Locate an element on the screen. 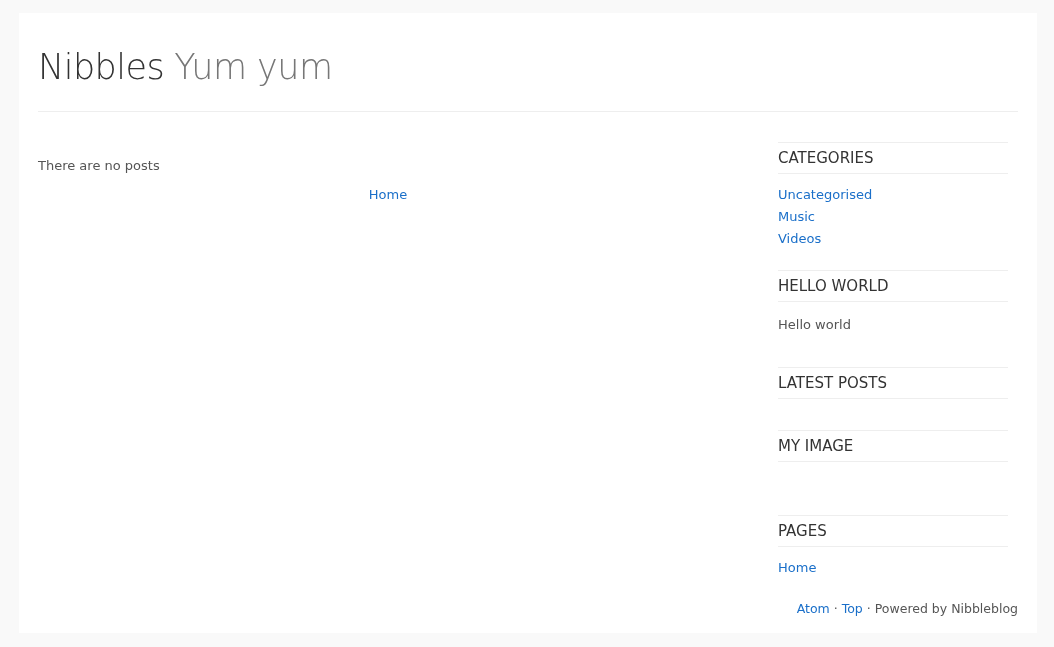 This screenshot has width=1054, height=647. widget-heading: MY IMAGE is located at coordinates (893, 446).